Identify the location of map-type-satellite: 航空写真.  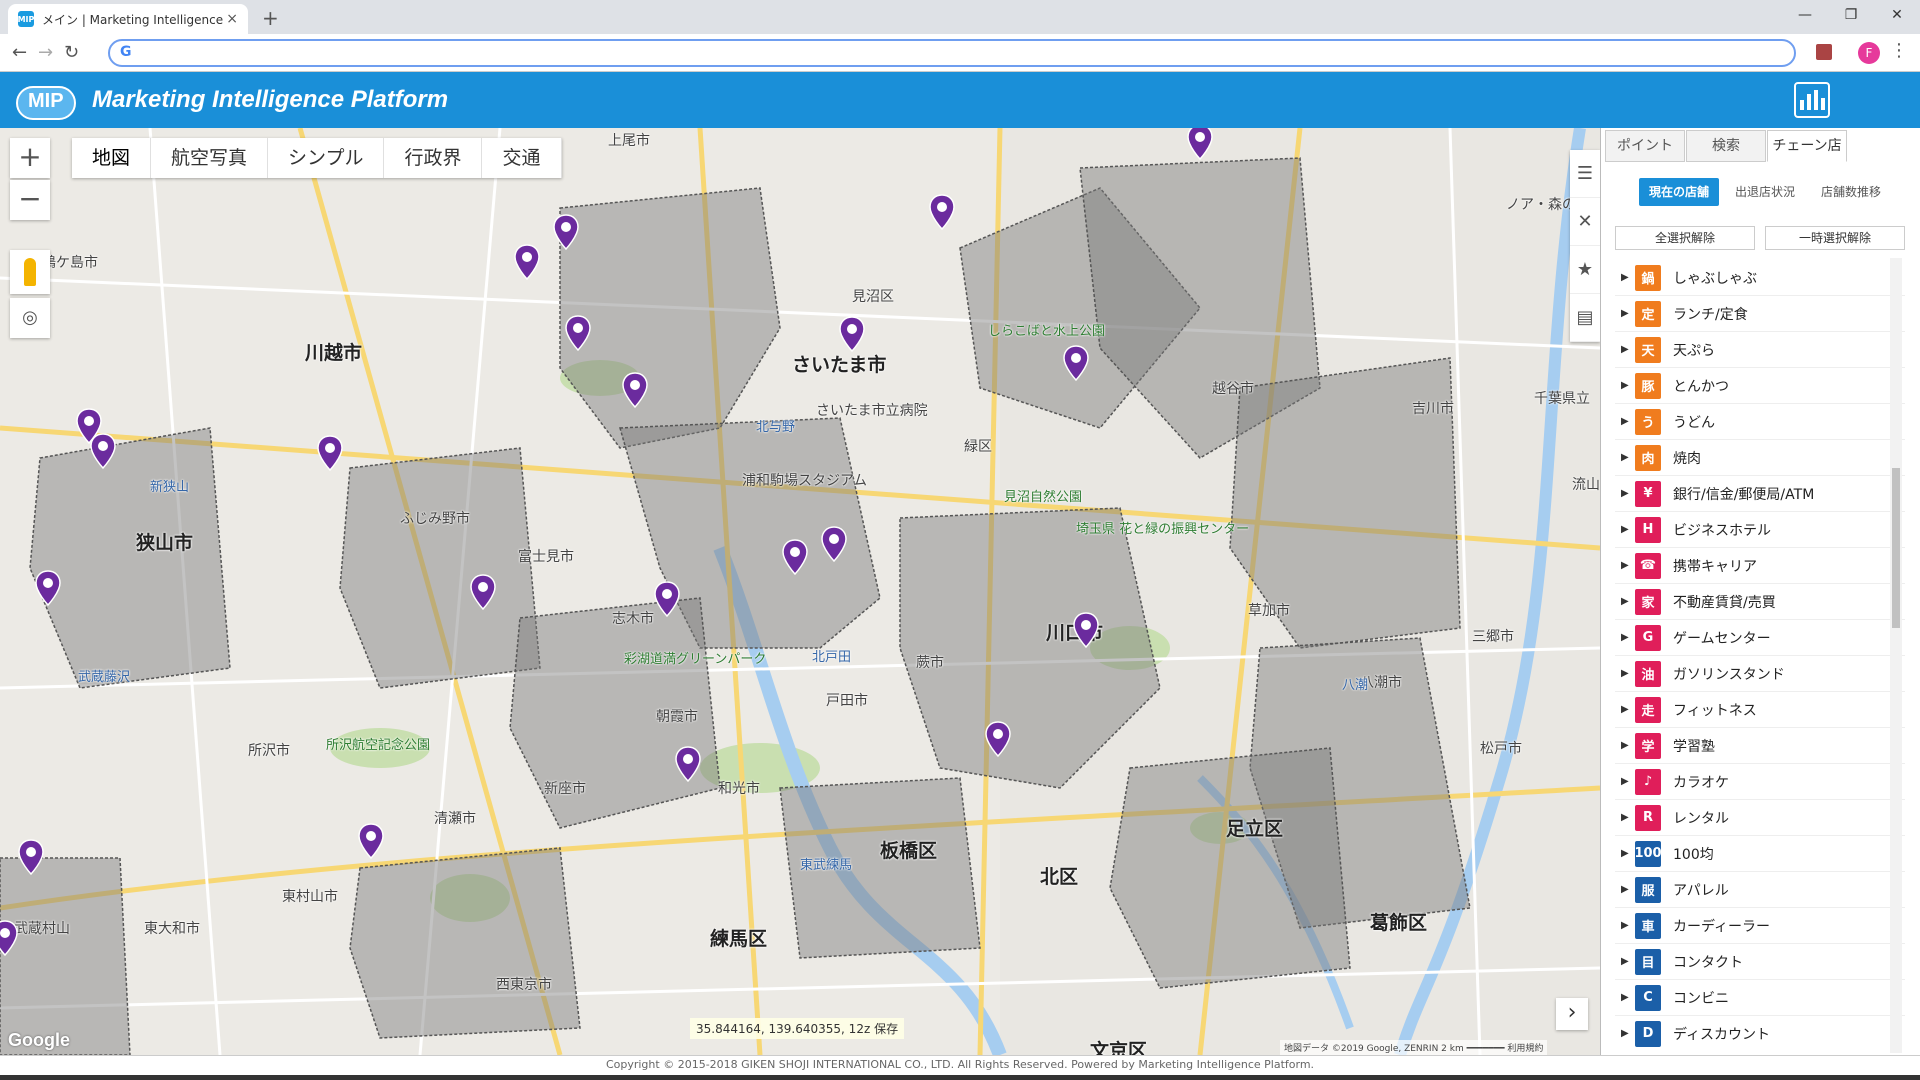
(210, 158).